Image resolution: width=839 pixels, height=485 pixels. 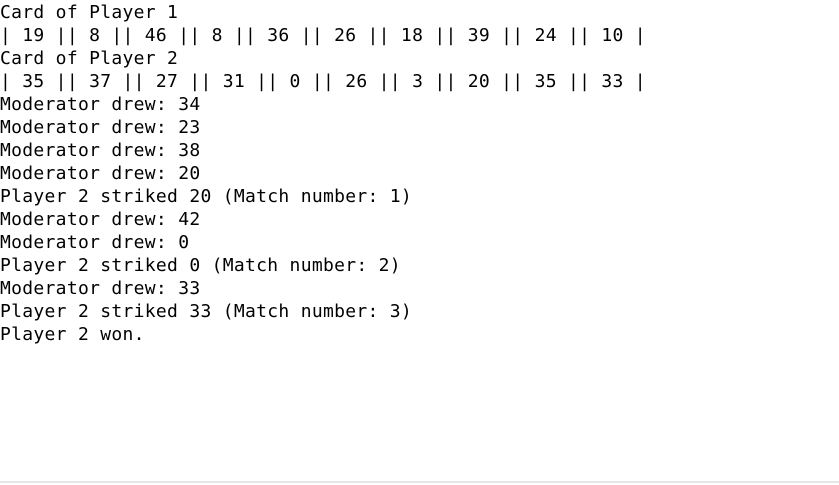 I want to click on window-bottom-border, so click(x=419, y=482).